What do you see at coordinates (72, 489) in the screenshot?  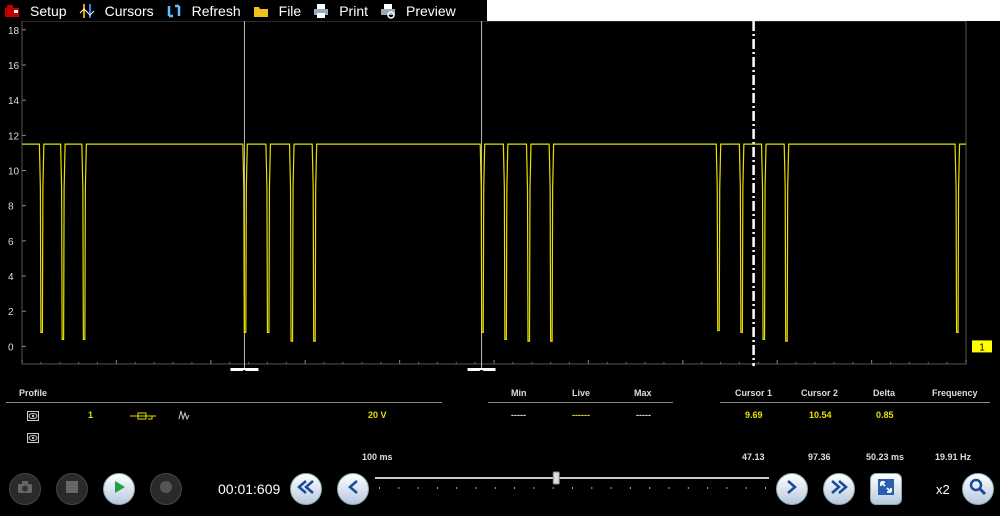 I see `stop-button` at bounding box center [72, 489].